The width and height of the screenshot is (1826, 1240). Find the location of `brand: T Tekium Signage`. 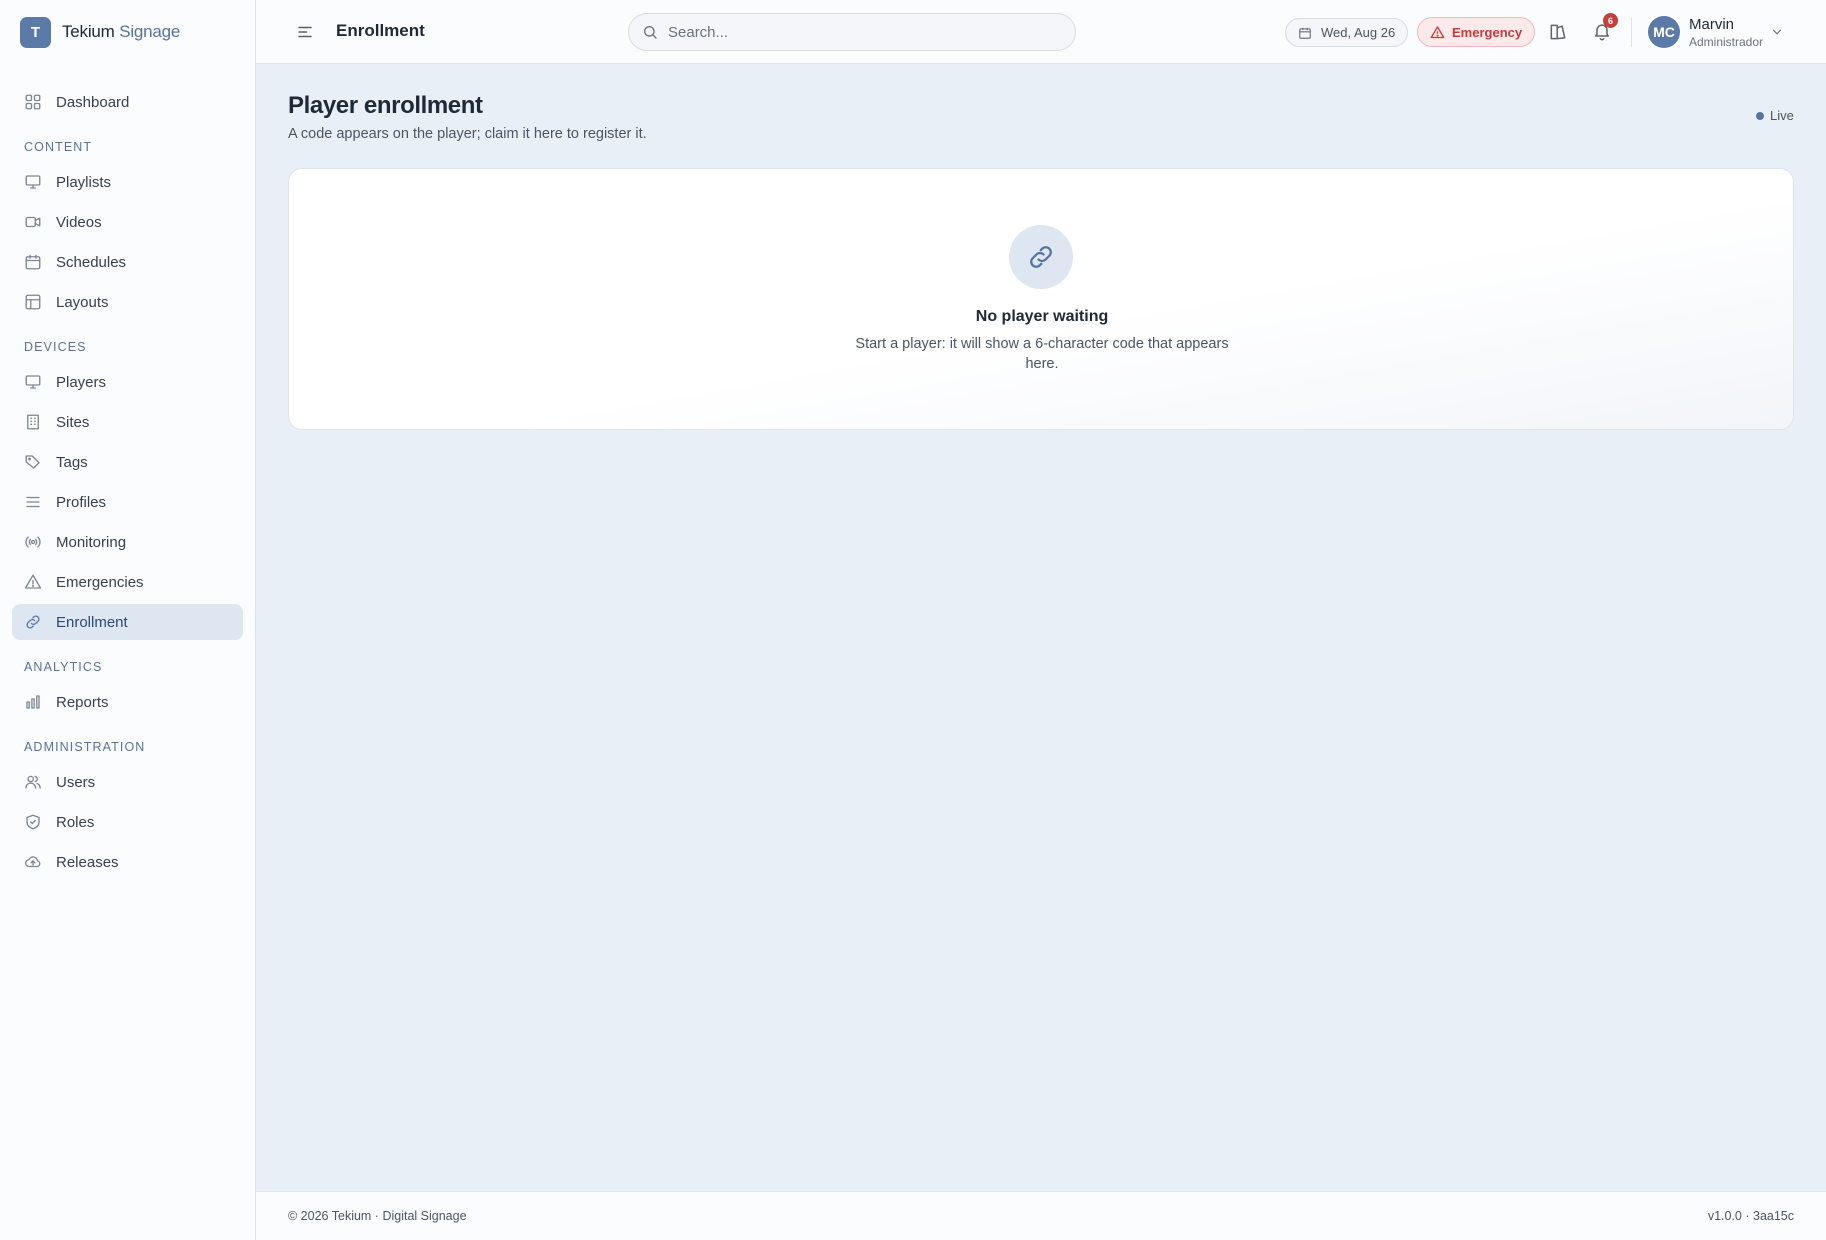

brand: T Tekium Signage is located at coordinates (100, 32).